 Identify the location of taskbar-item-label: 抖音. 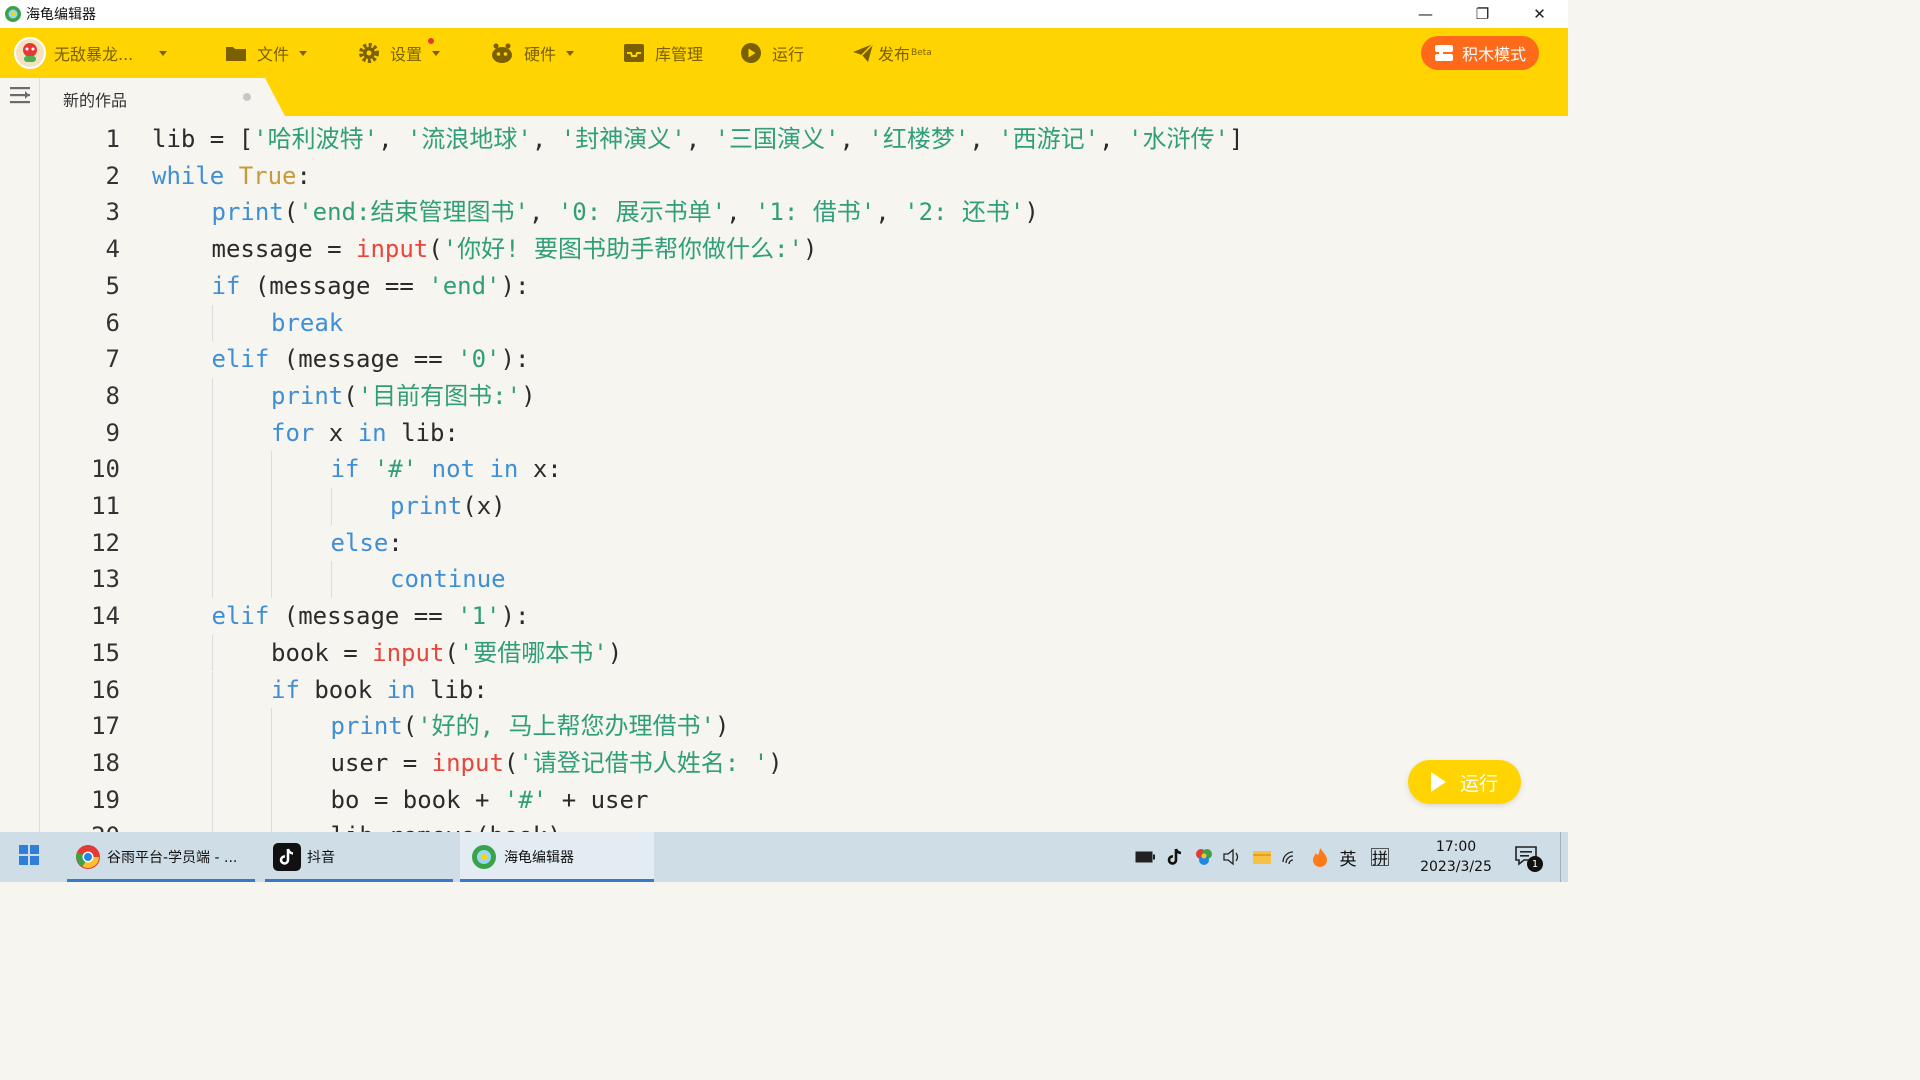
(321, 858).